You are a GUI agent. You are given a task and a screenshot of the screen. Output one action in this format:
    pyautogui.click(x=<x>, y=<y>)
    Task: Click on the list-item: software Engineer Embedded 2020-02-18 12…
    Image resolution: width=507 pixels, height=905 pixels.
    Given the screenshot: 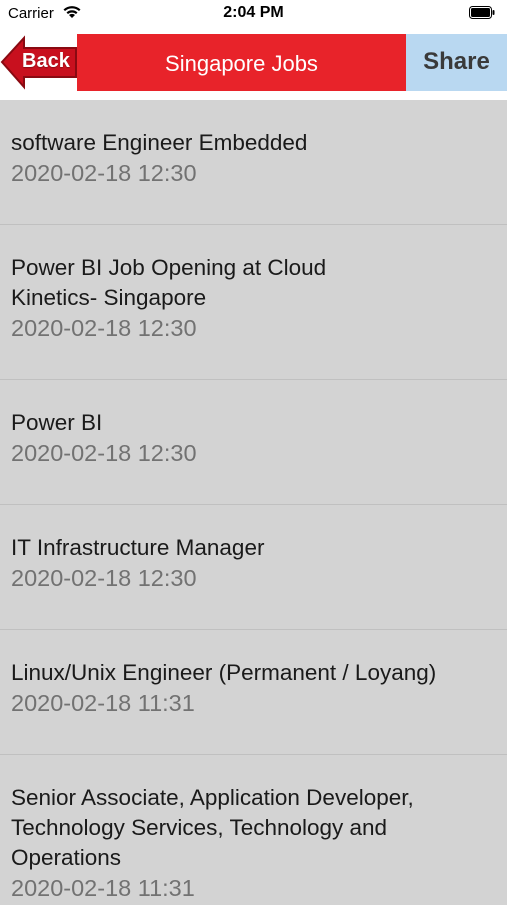 What is the action you would take?
    pyautogui.click(x=253, y=162)
    